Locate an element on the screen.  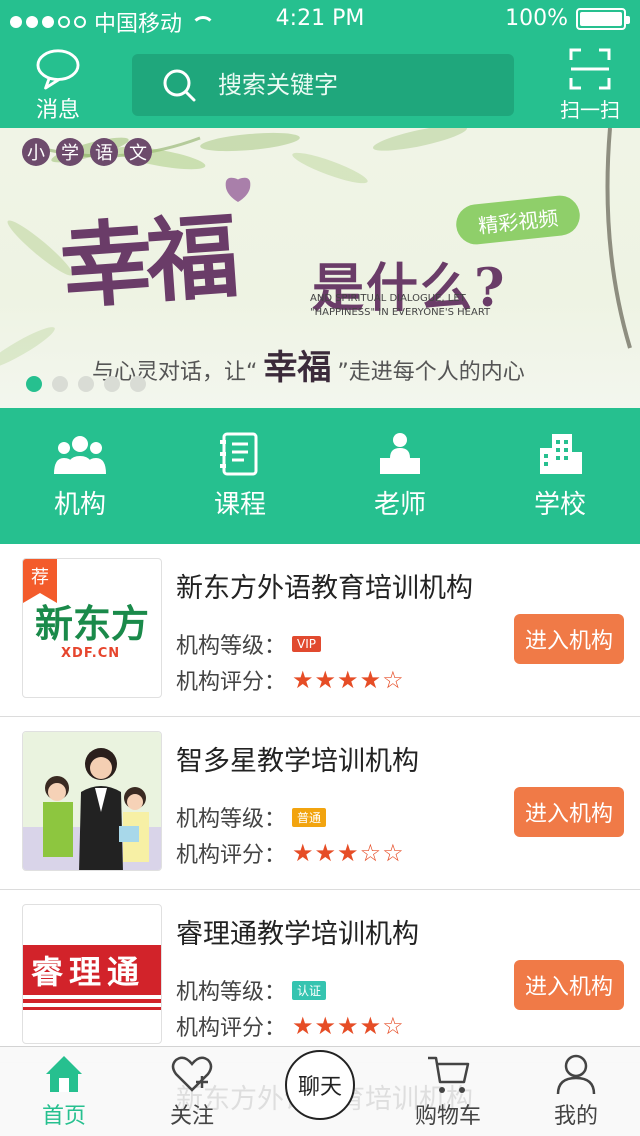
tab-chat: 聊天 is located at coordinates (320, 1091).